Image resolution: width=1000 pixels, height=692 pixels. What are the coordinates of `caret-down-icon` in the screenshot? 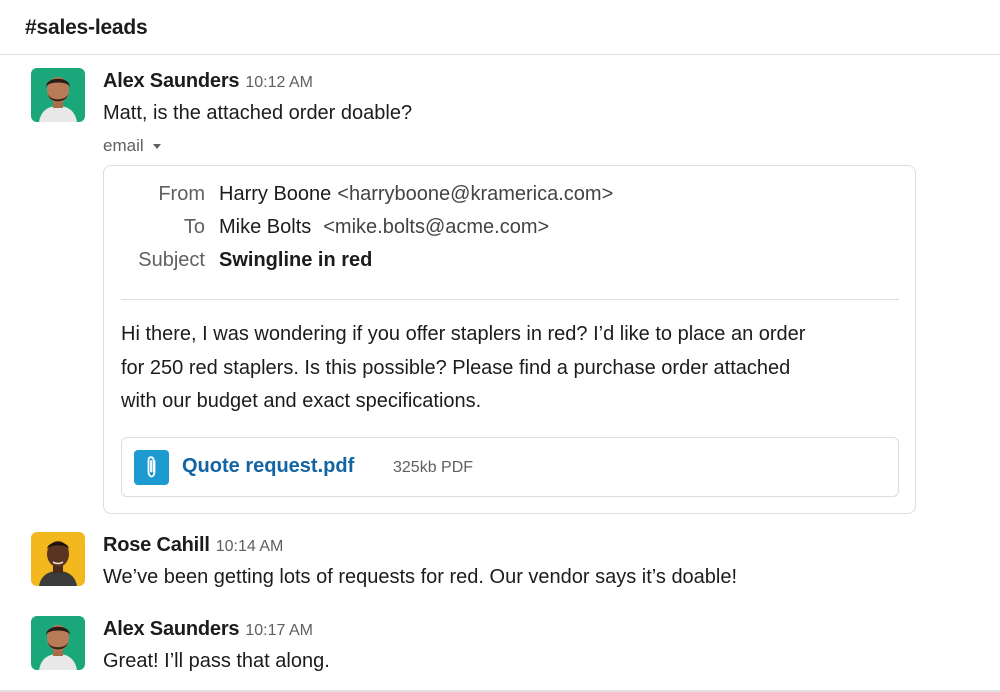 It's located at (156, 146).